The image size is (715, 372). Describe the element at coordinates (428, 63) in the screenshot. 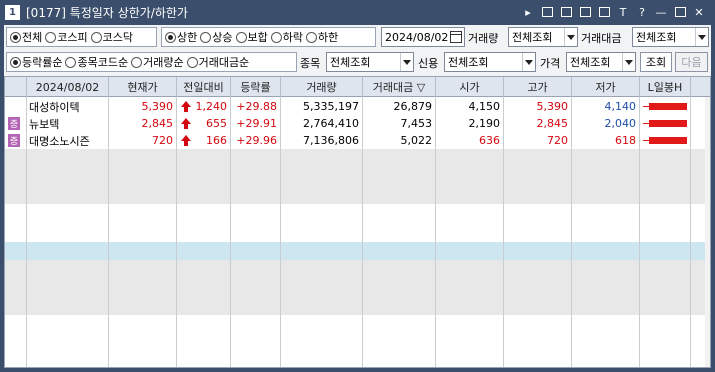

I see `credit-label: 신용` at that location.